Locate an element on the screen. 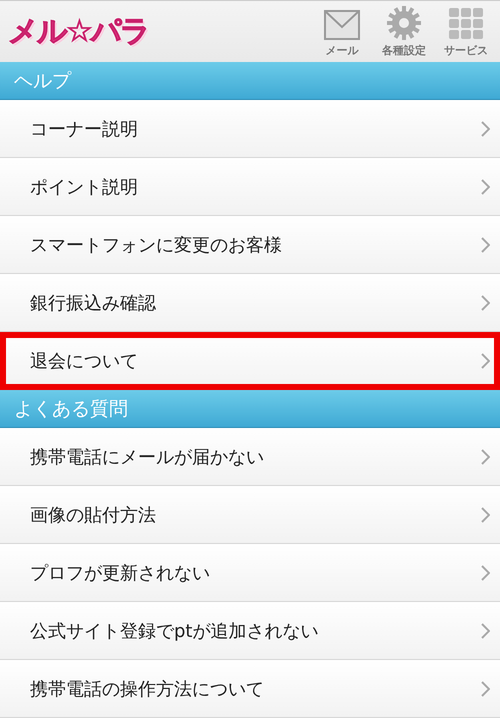 Image resolution: width=500 pixels, height=718 pixels. menu-item: 退会について is located at coordinates (250, 361).